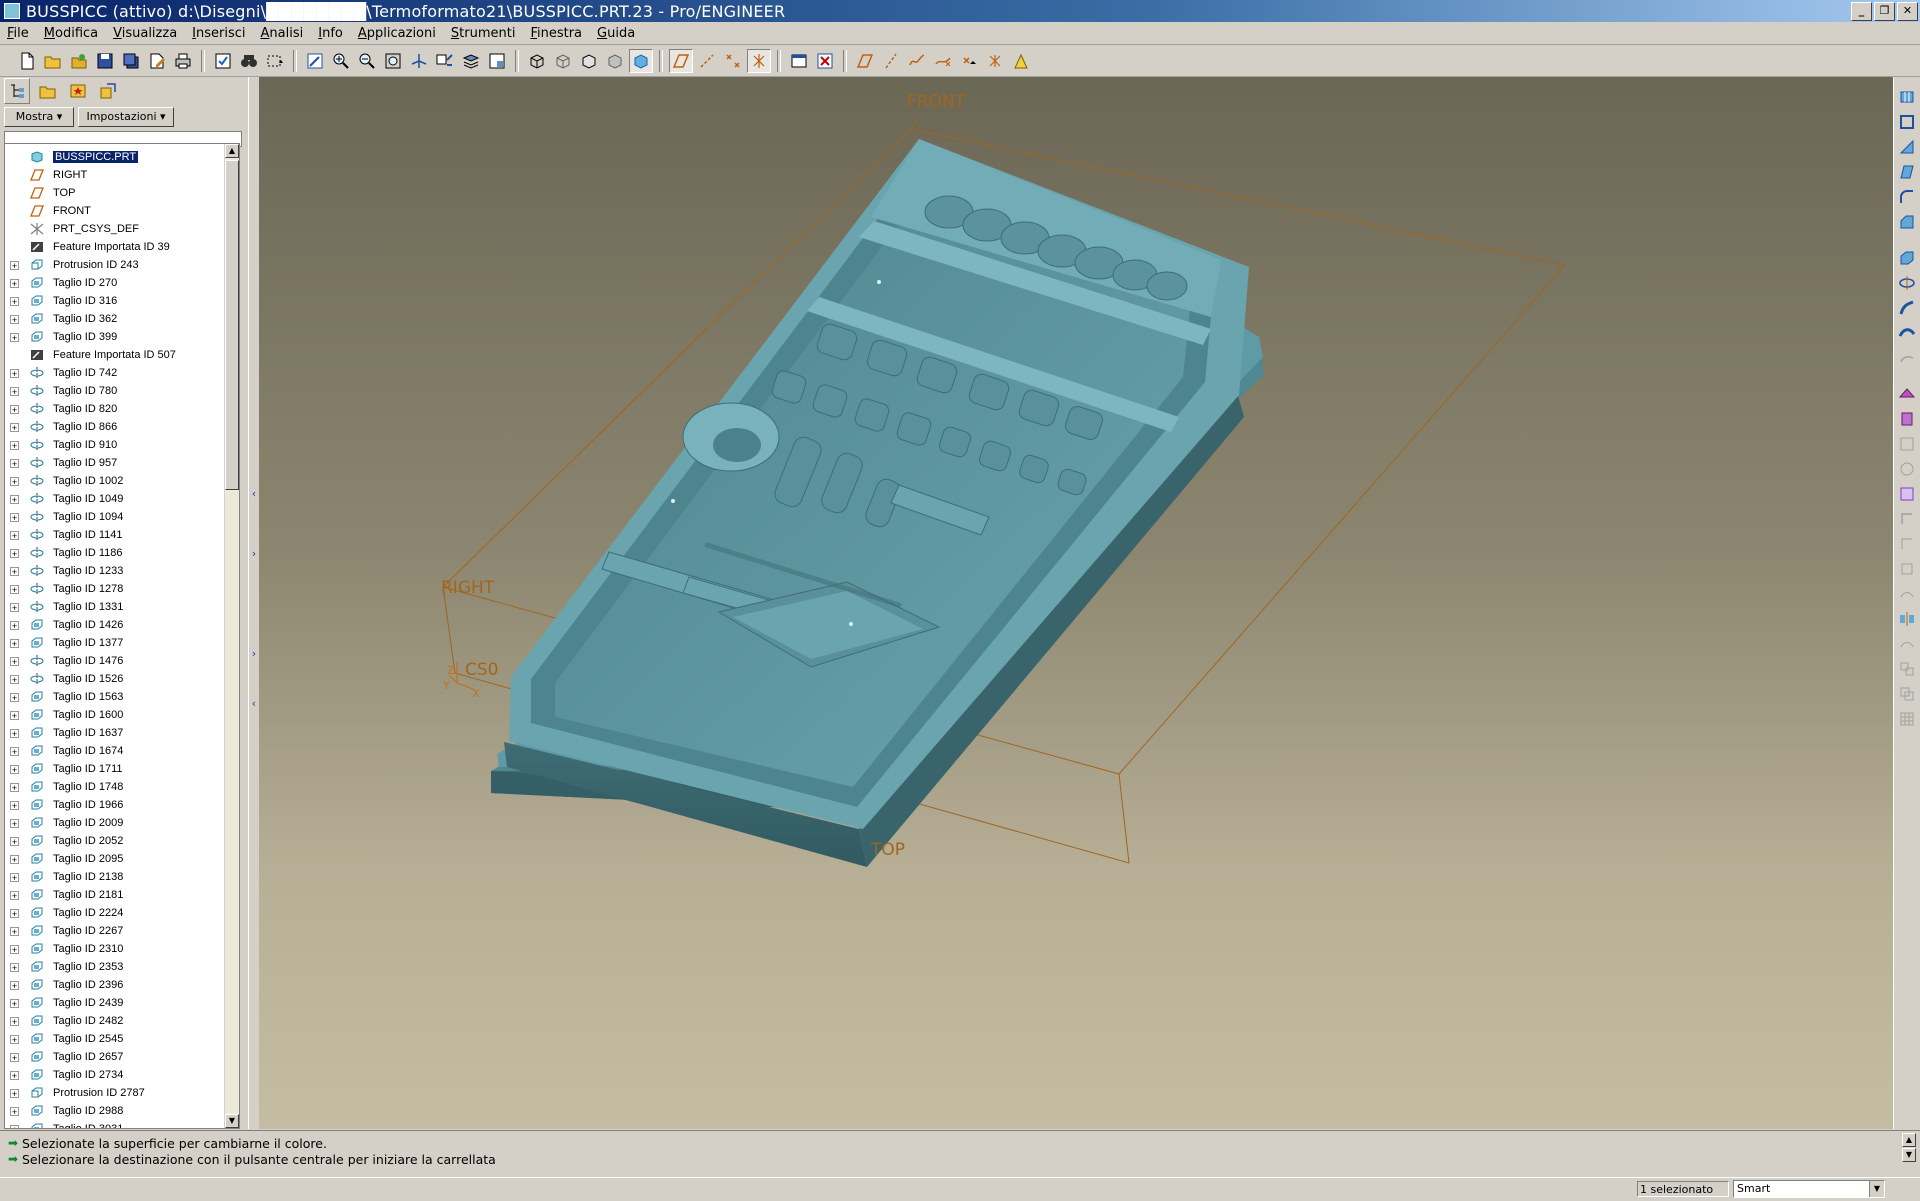  What do you see at coordinates (497, 61) in the screenshot?
I see `view-manager-icon` at bounding box center [497, 61].